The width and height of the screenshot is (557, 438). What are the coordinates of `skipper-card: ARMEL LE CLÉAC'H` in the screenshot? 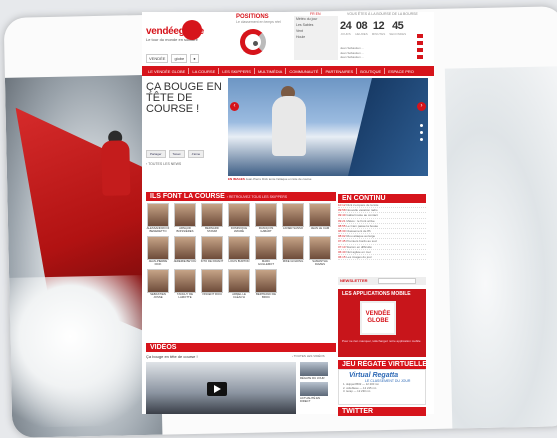 It's located at (239, 284).